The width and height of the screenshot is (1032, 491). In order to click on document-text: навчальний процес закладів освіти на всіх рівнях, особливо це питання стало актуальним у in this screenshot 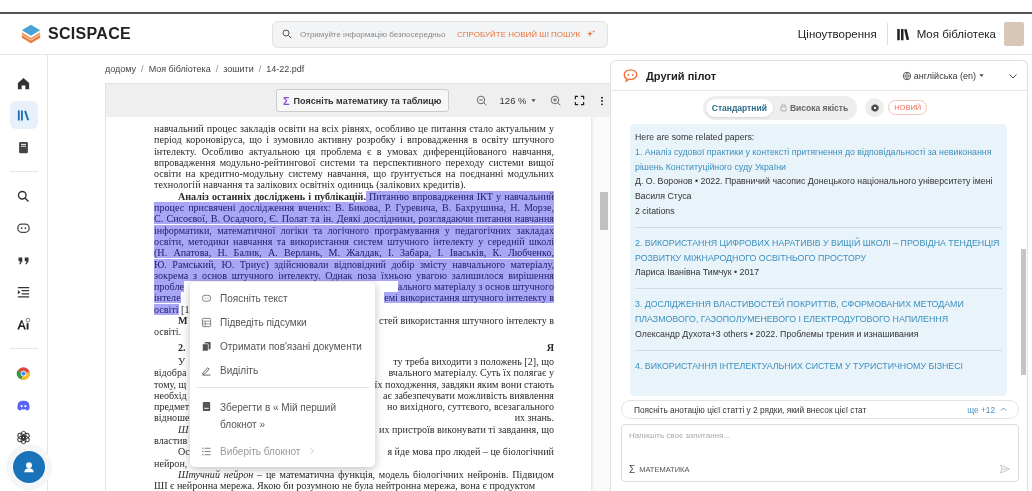, I will do `click(354, 128)`.